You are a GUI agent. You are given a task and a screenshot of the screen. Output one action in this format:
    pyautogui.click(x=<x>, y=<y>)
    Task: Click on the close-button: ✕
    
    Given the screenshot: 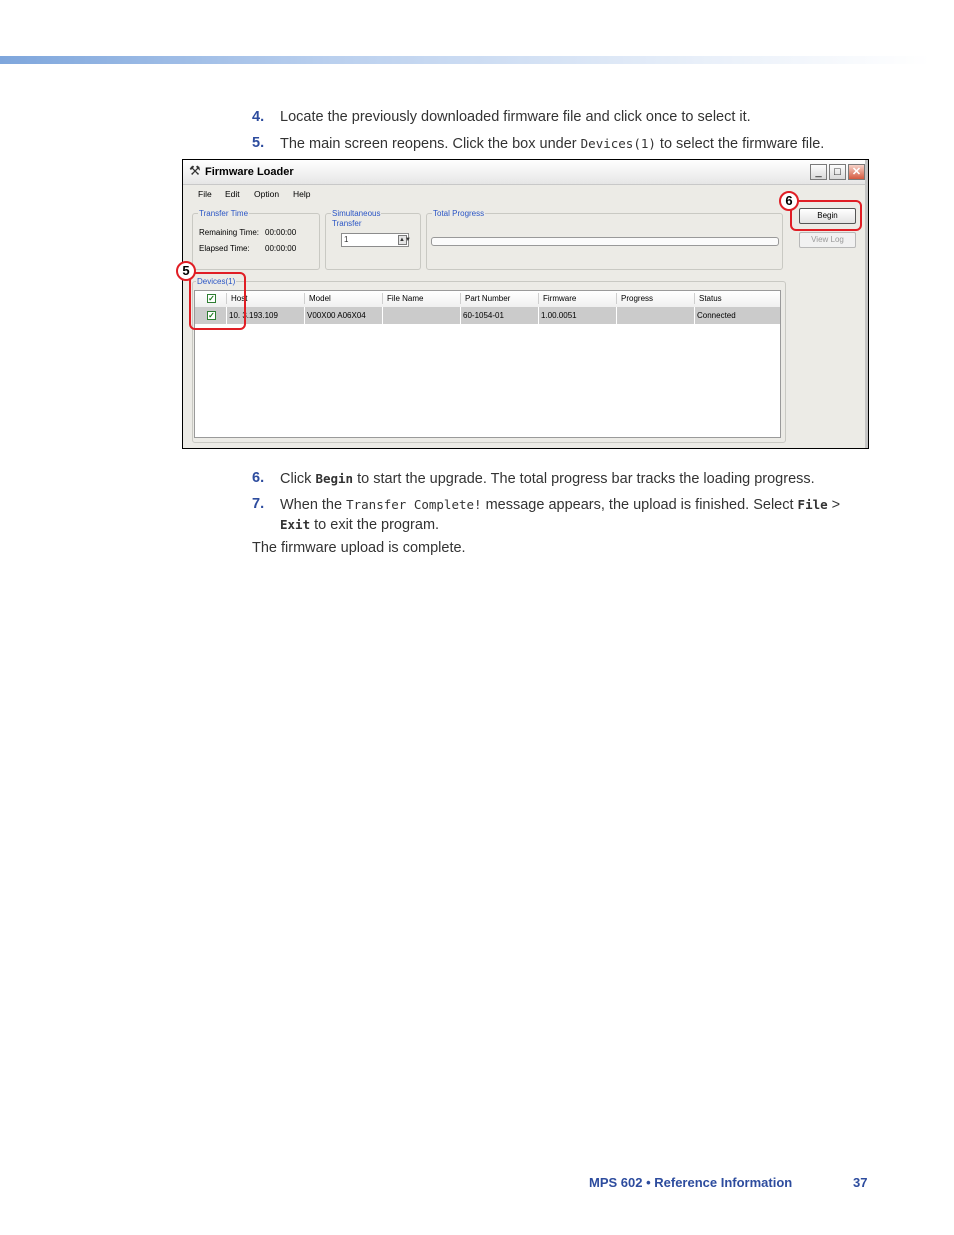 What is the action you would take?
    pyautogui.click(x=856, y=172)
    